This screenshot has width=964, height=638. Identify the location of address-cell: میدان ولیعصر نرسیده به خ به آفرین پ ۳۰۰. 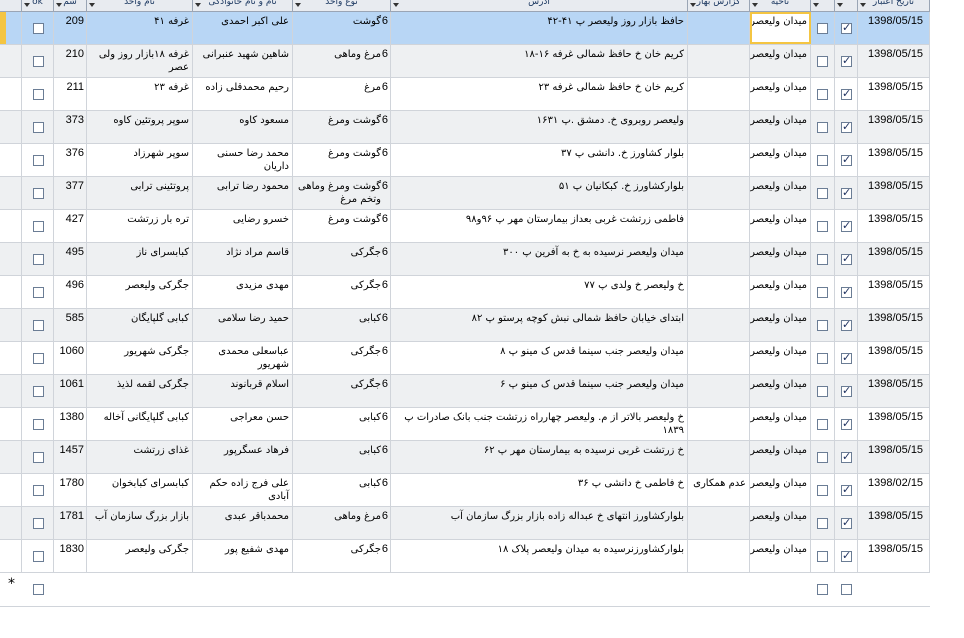
(539, 259).